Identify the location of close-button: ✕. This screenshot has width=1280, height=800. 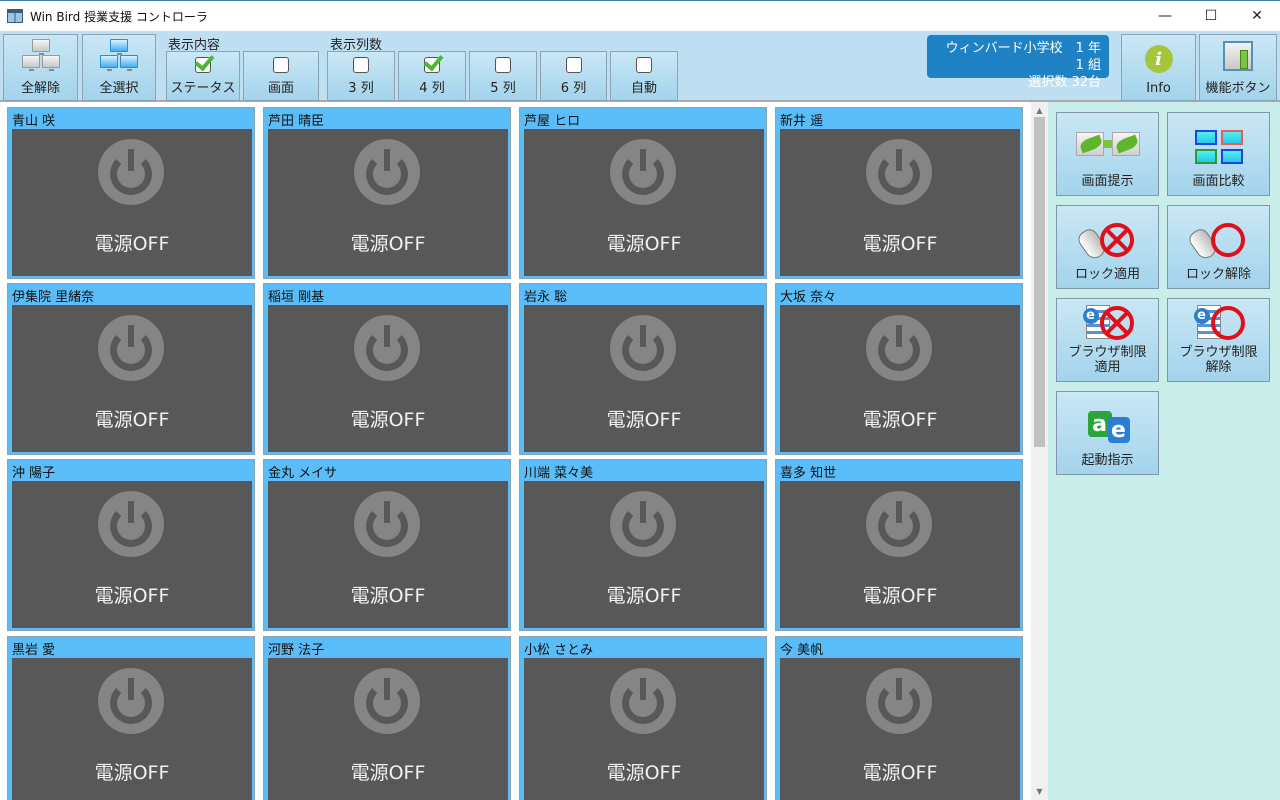
(1257, 16).